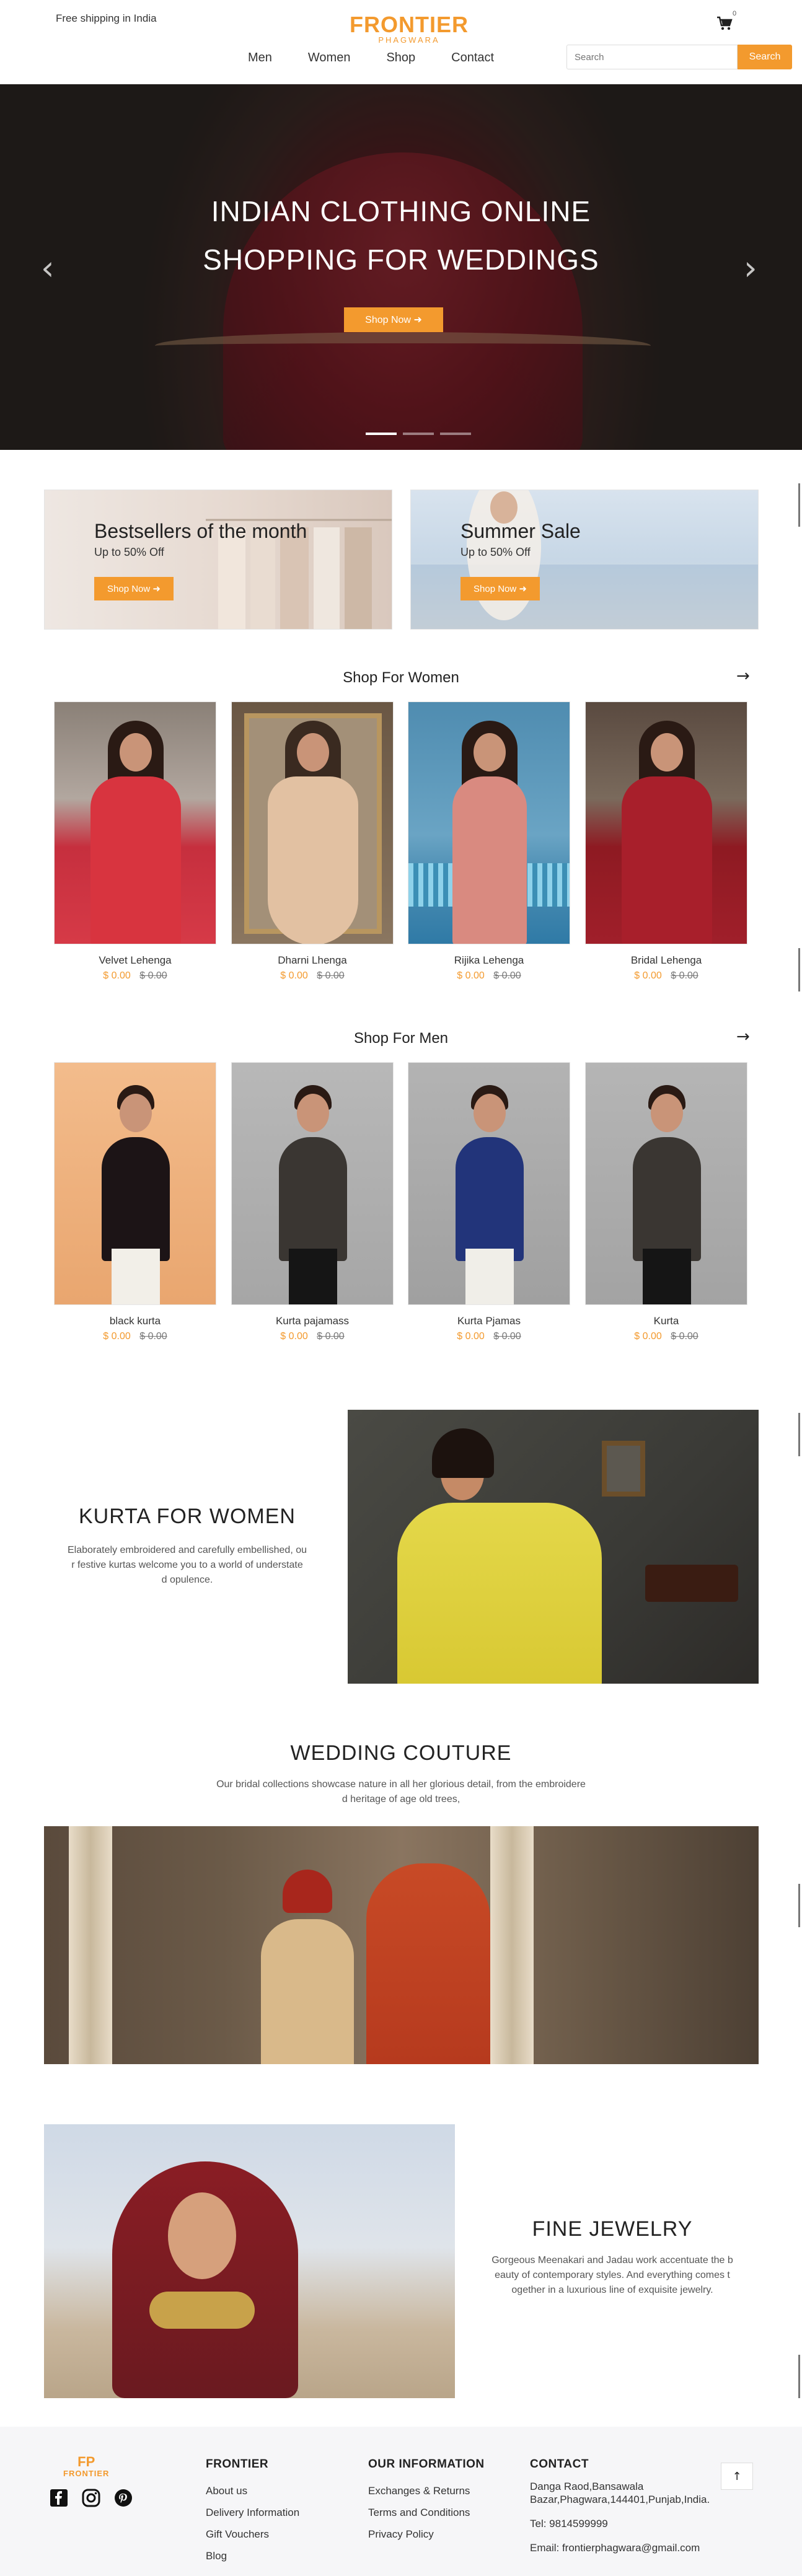  What do you see at coordinates (489, 961) in the screenshot?
I see `product-name: Rijika Lehenga` at bounding box center [489, 961].